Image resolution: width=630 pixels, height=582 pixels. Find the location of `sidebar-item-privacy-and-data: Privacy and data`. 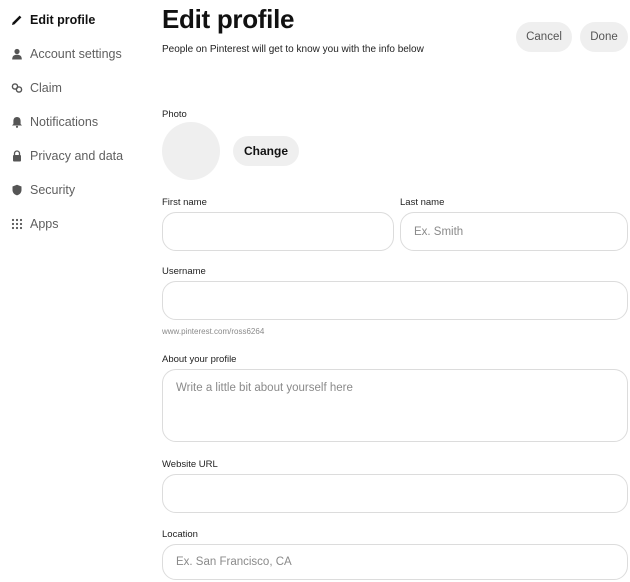

sidebar-item-privacy-and-data: Privacy and data is located at coordinates (66, 156).